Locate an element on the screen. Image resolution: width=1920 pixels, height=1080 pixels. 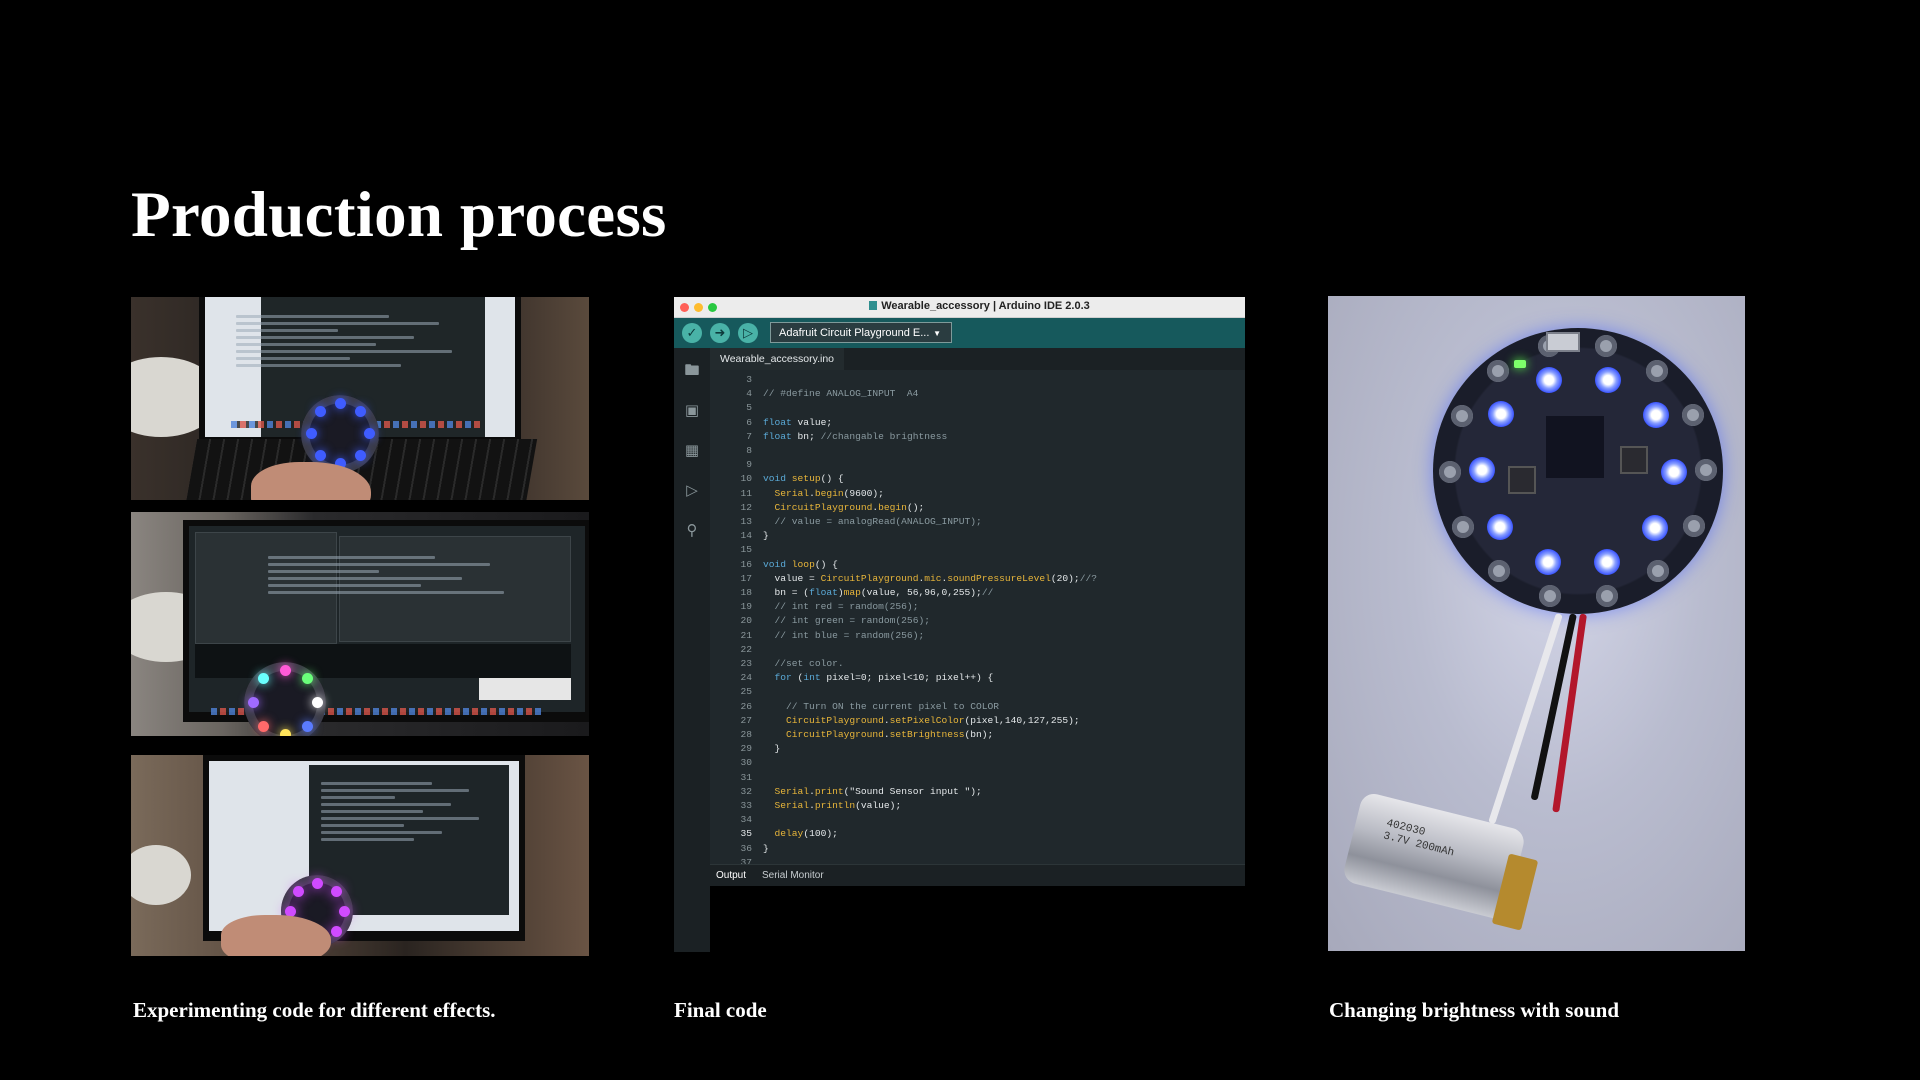
line-number: 34 is located at coordinates (746, 820).